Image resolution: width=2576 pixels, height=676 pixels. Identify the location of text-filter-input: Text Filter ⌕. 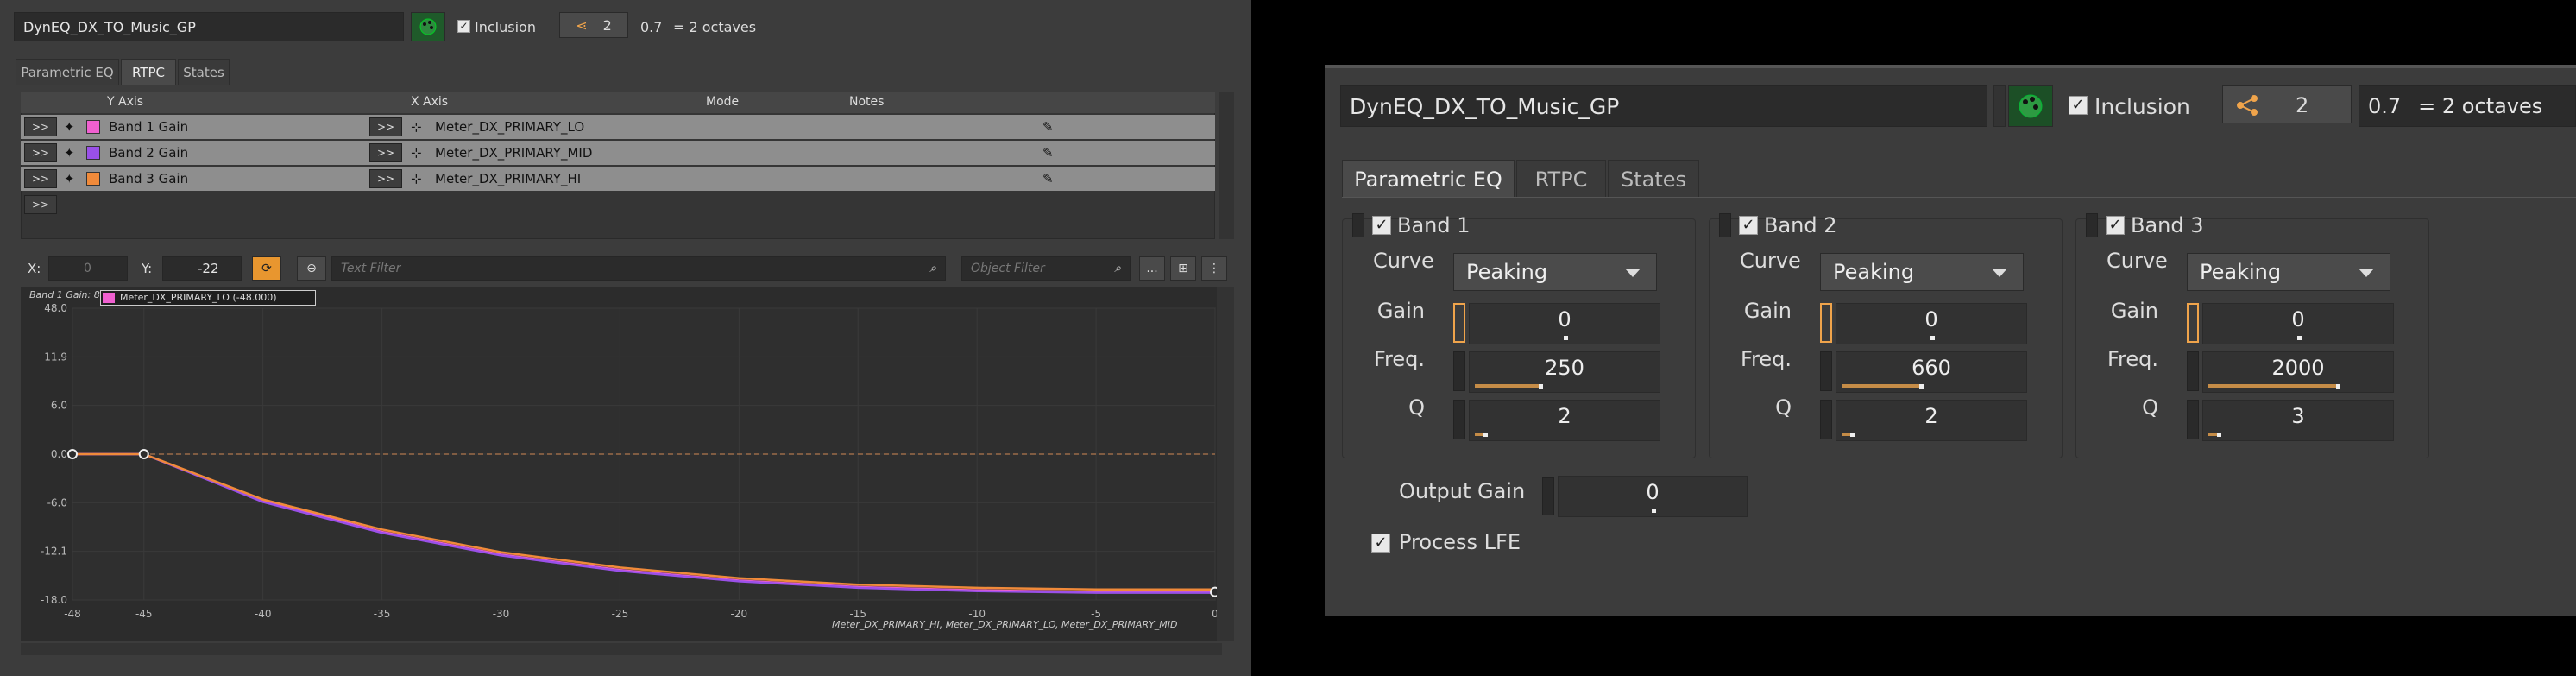
(638, 268).